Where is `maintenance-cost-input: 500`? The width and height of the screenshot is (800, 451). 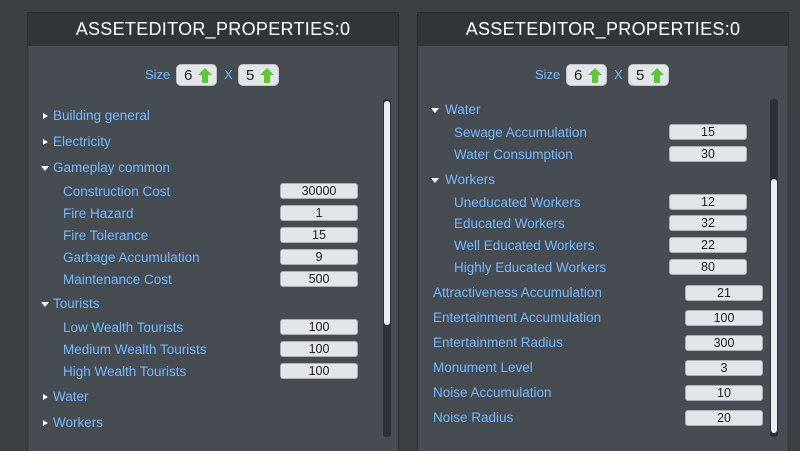
maintenance-cost-input: 500 is located at coordinates (319, 279).